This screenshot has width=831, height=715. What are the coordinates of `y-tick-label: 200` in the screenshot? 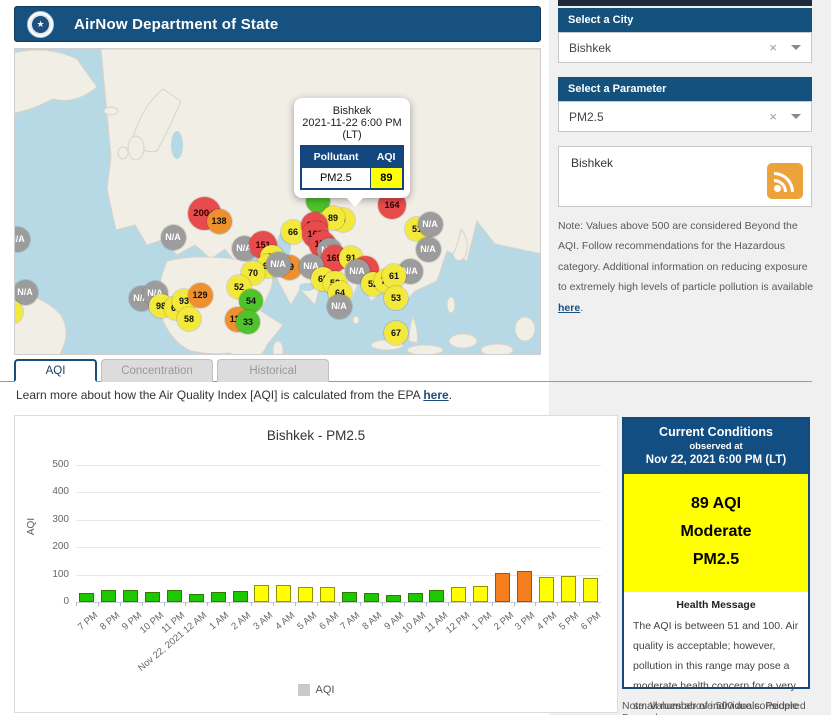 It's located at (60, 547).